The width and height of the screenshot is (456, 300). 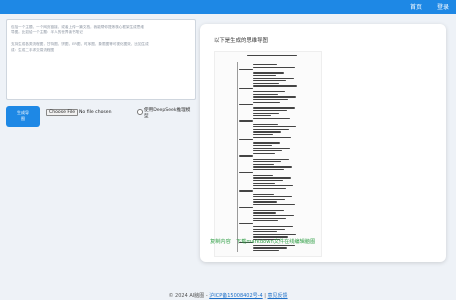 What do you see at coordinates (237, 157) in the screenshot?
I see `mindmap-trunk` at bounding box center [237, 157].